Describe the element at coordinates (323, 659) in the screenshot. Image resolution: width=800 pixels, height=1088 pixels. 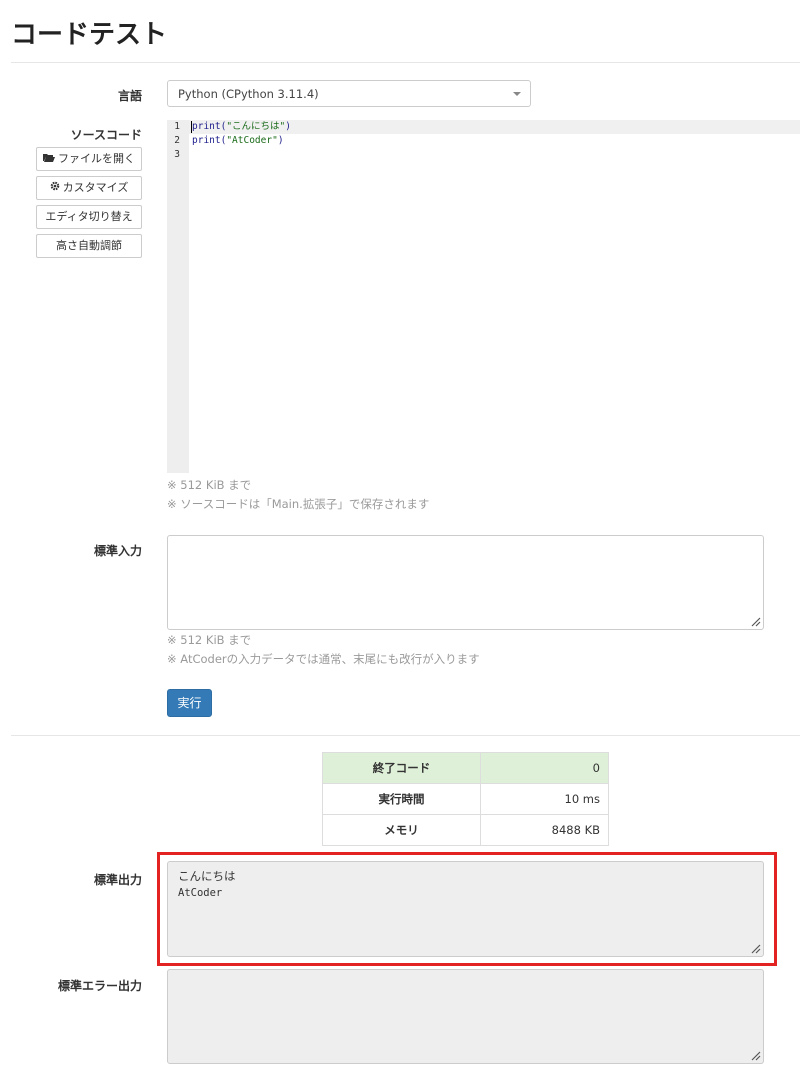
I see `stdin-newline-note: ※ AtCoderの入力データでは通常、末尾にも改行が入ります` at that location.